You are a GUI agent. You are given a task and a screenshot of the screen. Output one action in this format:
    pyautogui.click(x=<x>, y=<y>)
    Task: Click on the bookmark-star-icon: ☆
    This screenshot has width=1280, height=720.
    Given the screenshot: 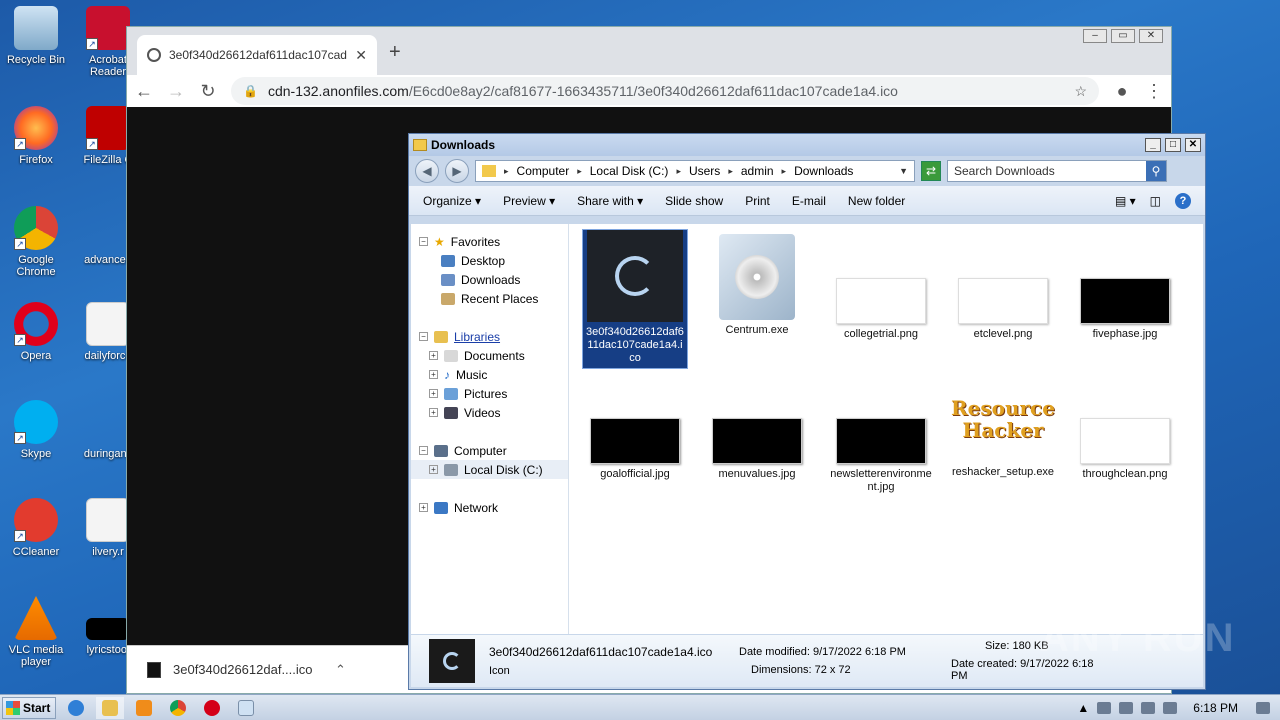 What is the action you would take?
    pyautogui.click(x=1080, y=91)
    